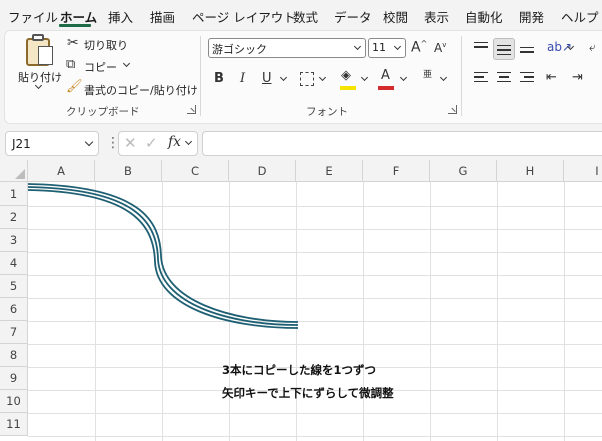  Describe the element at coordinates (436, 16) in the screenshot. I see `tab-view: 表示` at that location.